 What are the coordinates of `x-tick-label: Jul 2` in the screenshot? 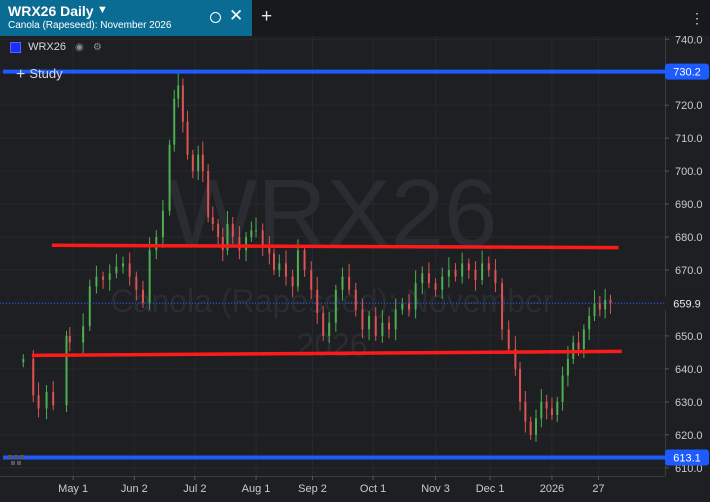 It's located at (194, 489).